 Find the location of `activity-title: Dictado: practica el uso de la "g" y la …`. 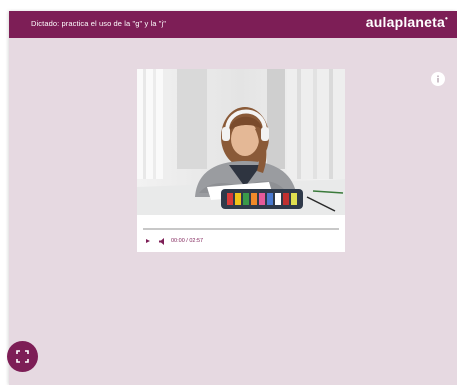

activity-title: Dictado: practica el uso de la "g" y la … is located at coordinates (99, 23).